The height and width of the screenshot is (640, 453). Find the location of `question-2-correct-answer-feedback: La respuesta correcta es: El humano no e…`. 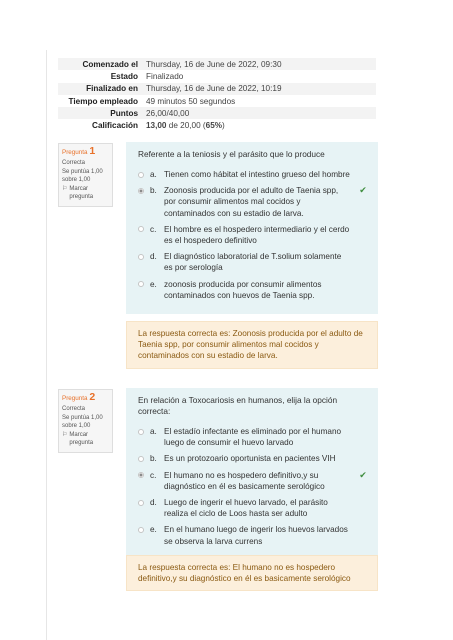

question-2-correct-answer-feedback: La respuesta correcta es: El humano no e… is located at coordinates (252, 573).